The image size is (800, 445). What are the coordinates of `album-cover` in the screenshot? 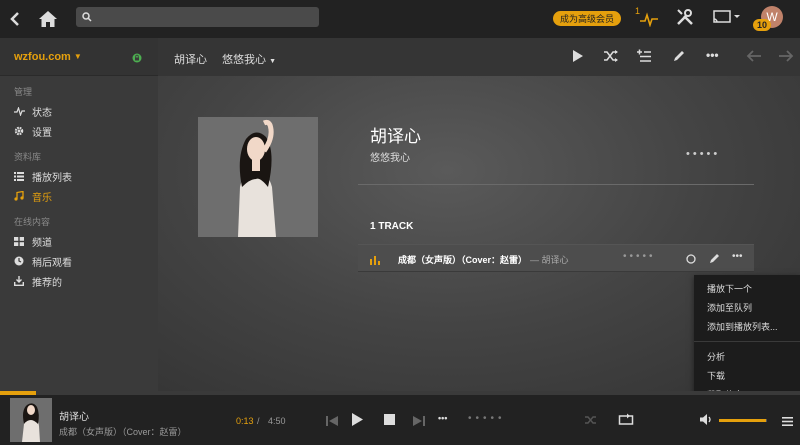 It's located at (258, 177).